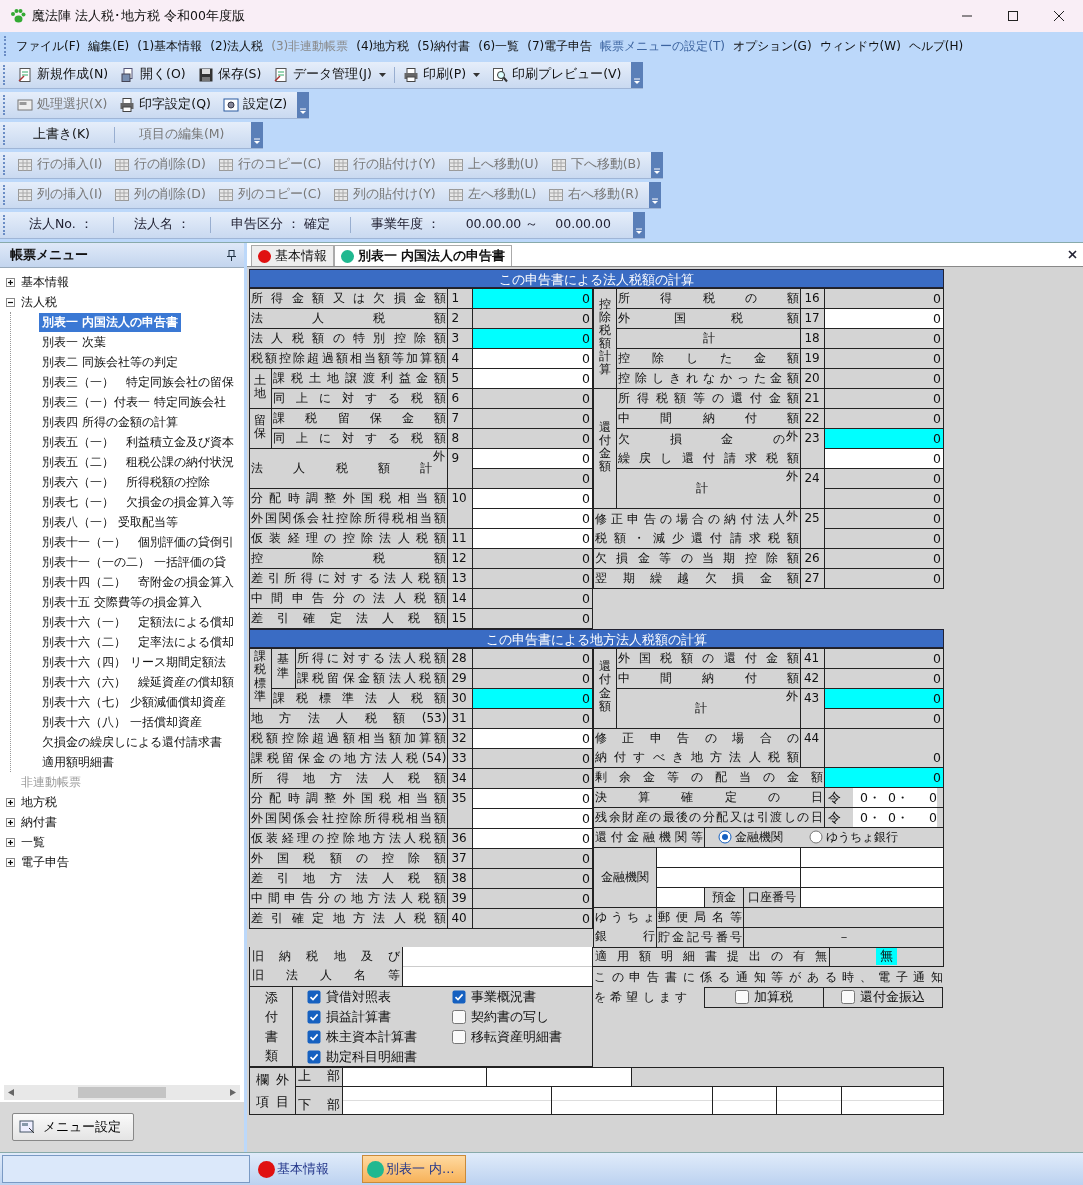  I want to click on toolbar-button: 上書き(K), so click(61, 134).